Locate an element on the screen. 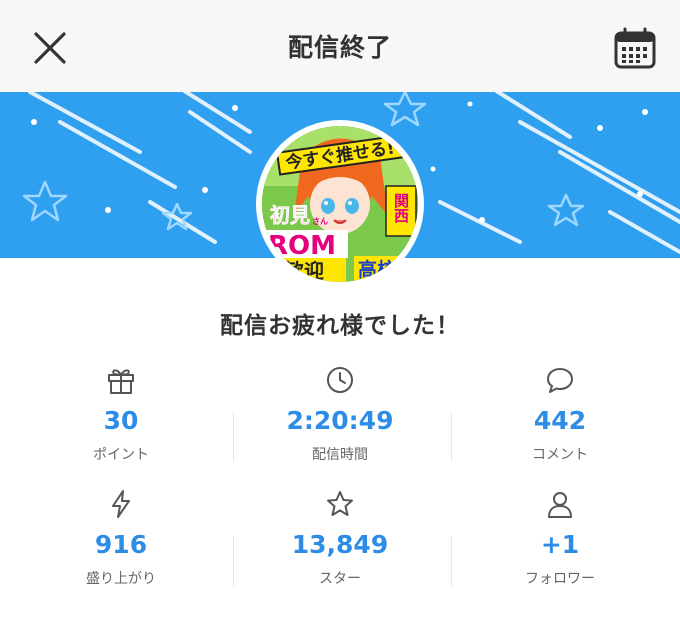 The height and width of the screenshot is (638, 680). comment-icon is located at coordinates (560, 380).